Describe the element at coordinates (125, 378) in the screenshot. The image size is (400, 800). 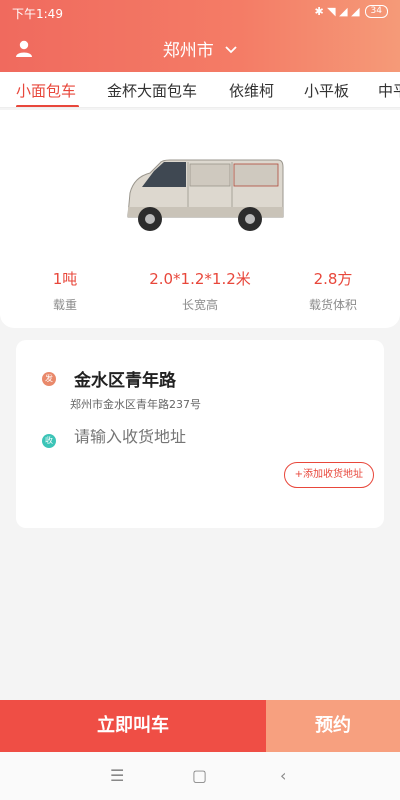
I see `pickup-address-title: 金水区青年路` at that location.